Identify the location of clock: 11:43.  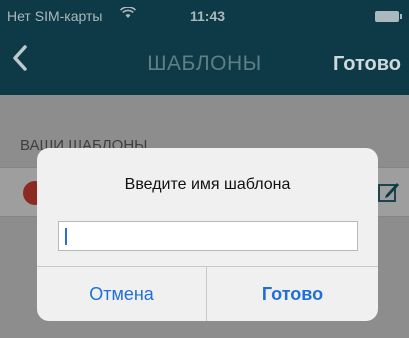
(208, 16).